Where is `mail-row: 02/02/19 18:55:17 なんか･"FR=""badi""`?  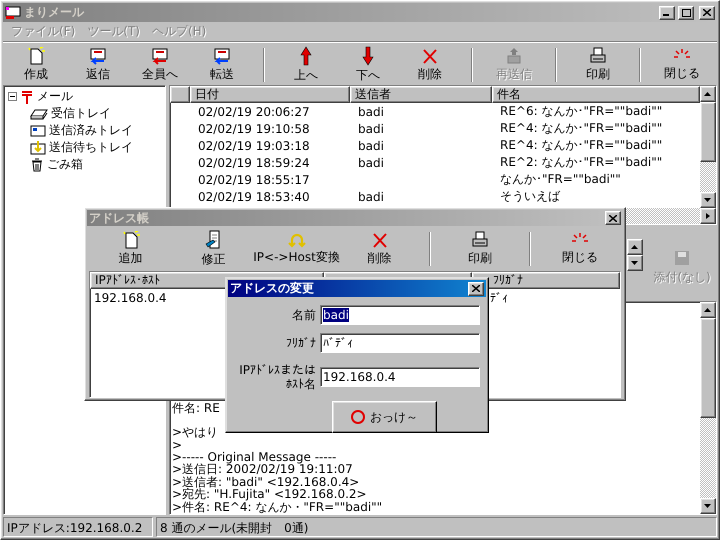 mail-row: 02/02/19 18:55:17 なんか･"FR=""badi"" is located at coordinates (435, 179).